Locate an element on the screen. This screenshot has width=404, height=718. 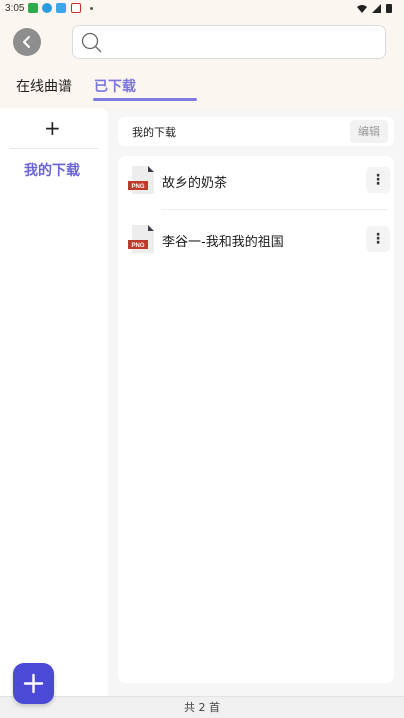
file-name: 李谷一-我和我的祖国 is located at coordinates (223, 242).